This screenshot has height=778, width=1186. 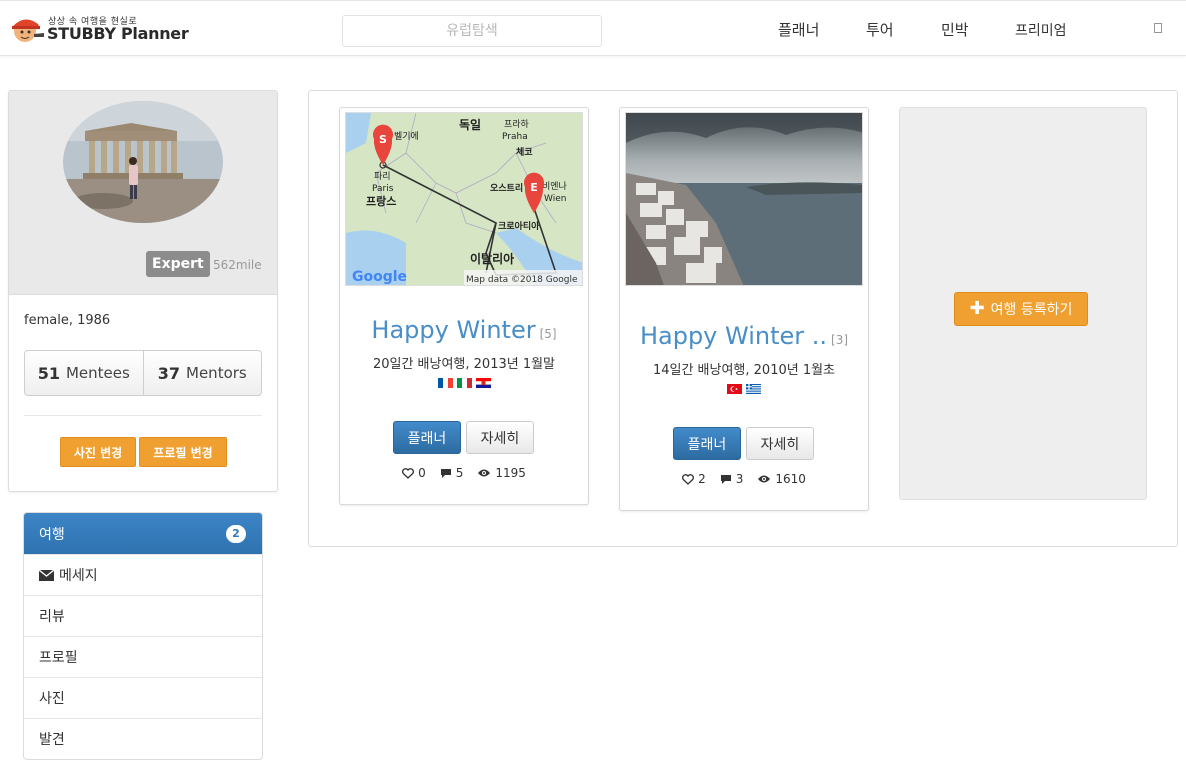 I want to click on italy-flag-icon, so click(x=464, y=383).